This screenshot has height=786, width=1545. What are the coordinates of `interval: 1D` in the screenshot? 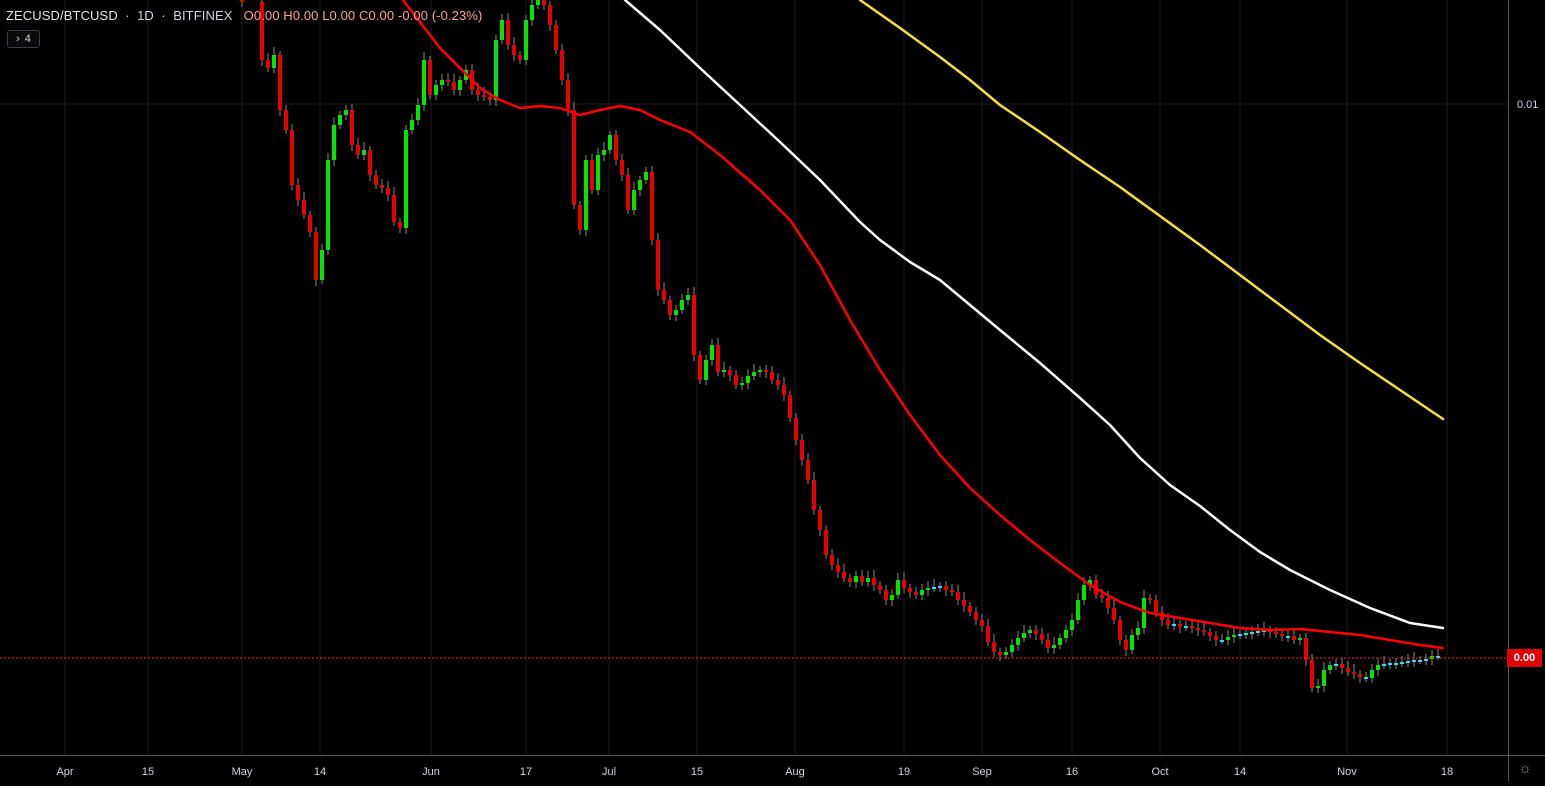 It's located at (145, 15).